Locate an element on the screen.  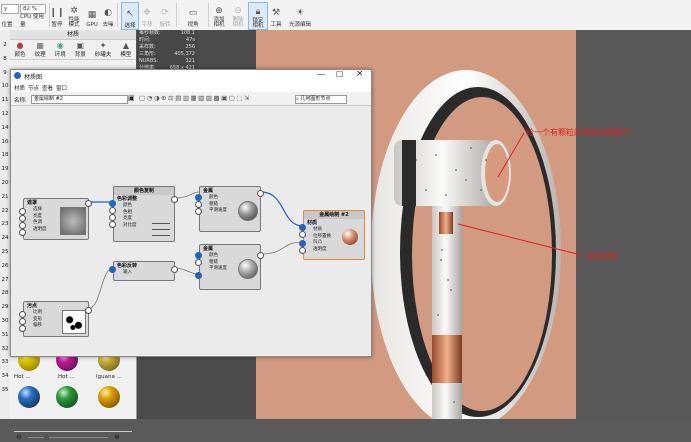
toolbar-item-denoise: ◐ 去噪 is located at coordinates (108, 15).